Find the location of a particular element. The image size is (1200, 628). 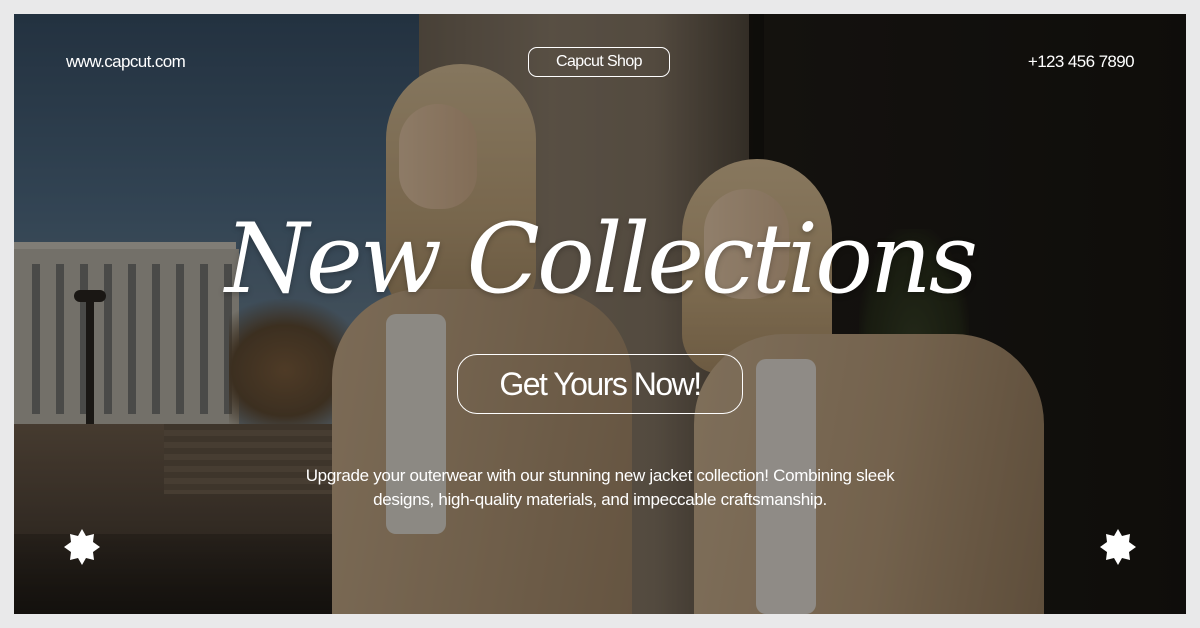

shop-name-badge: Capcut Shop is located at coordinates (599, 62).